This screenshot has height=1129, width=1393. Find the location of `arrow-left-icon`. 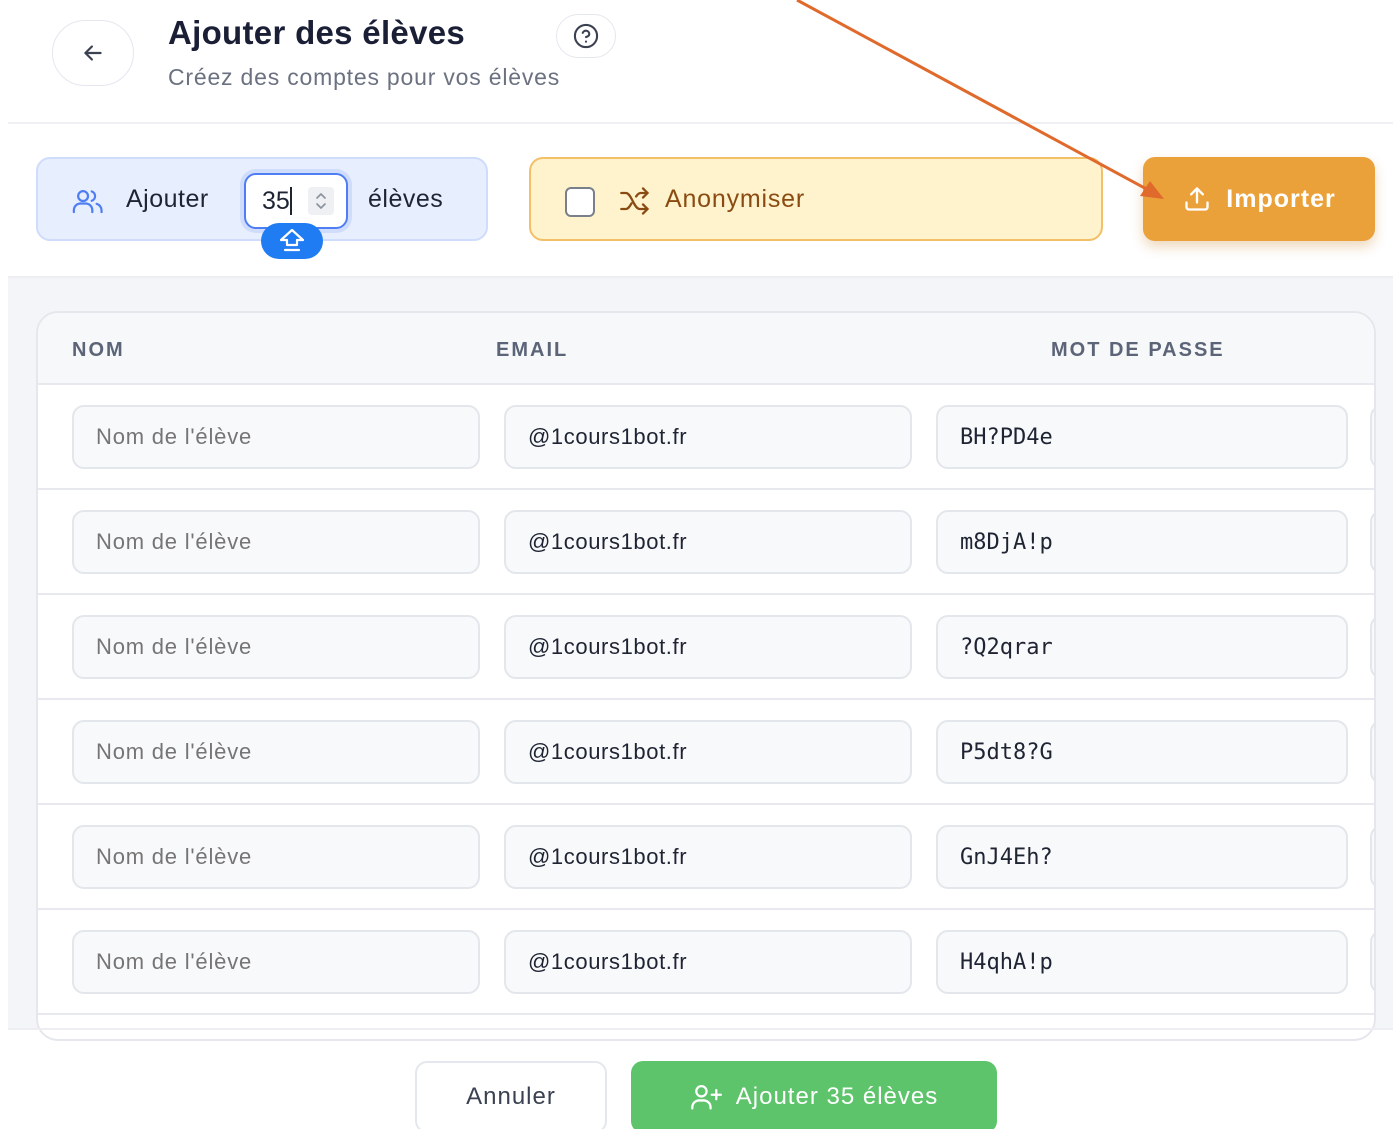

arrow-left-icon is located at coordinates (93, 53).